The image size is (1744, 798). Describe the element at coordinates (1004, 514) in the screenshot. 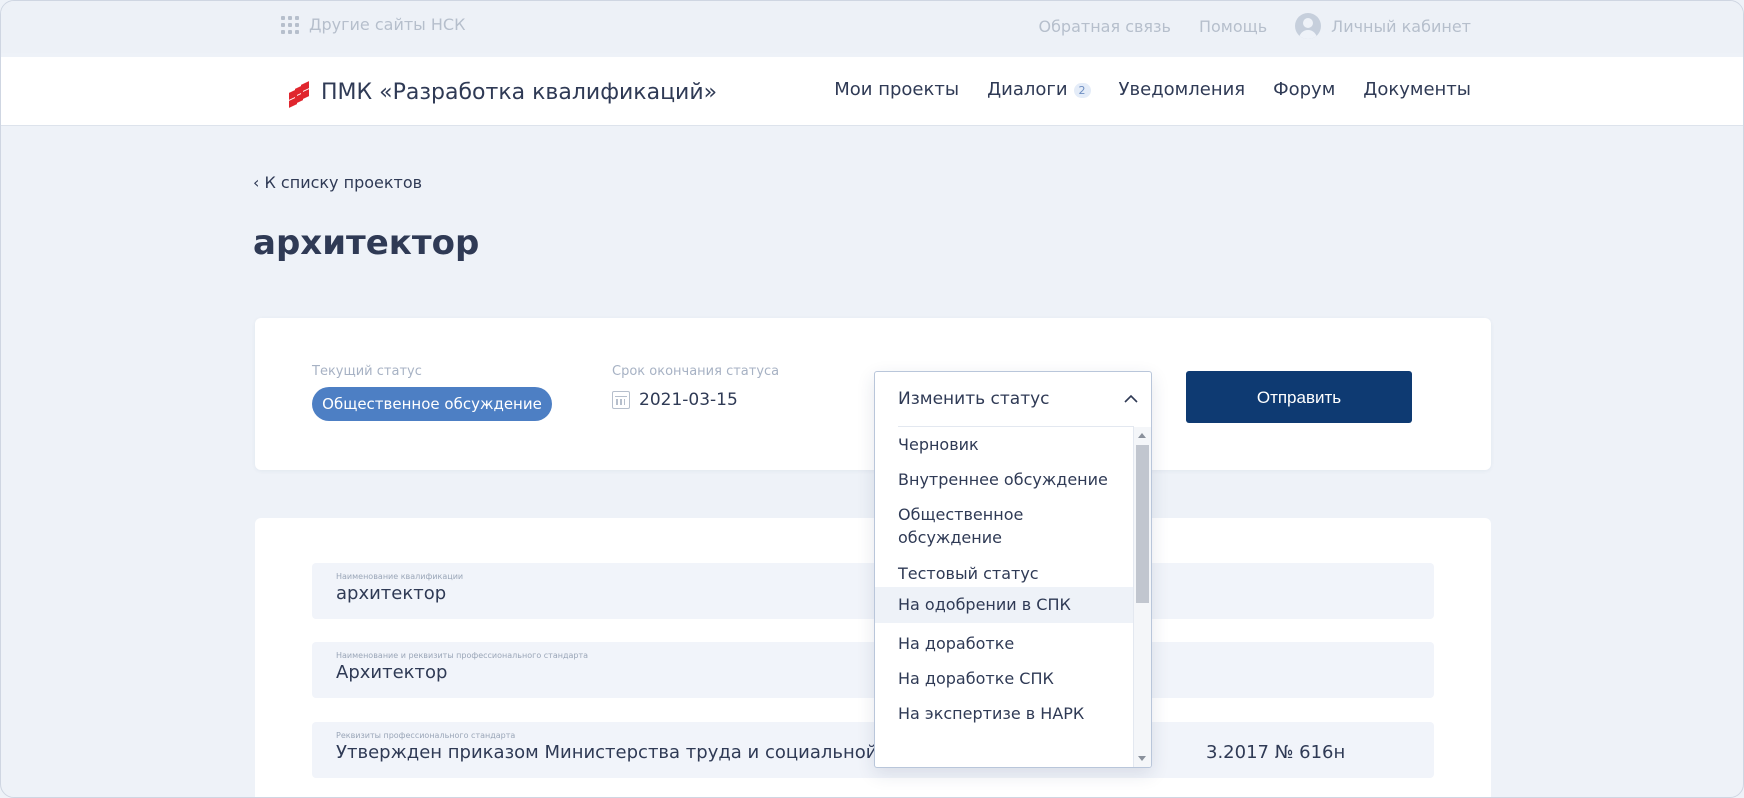

I see `status-option: Общественное` at that location.